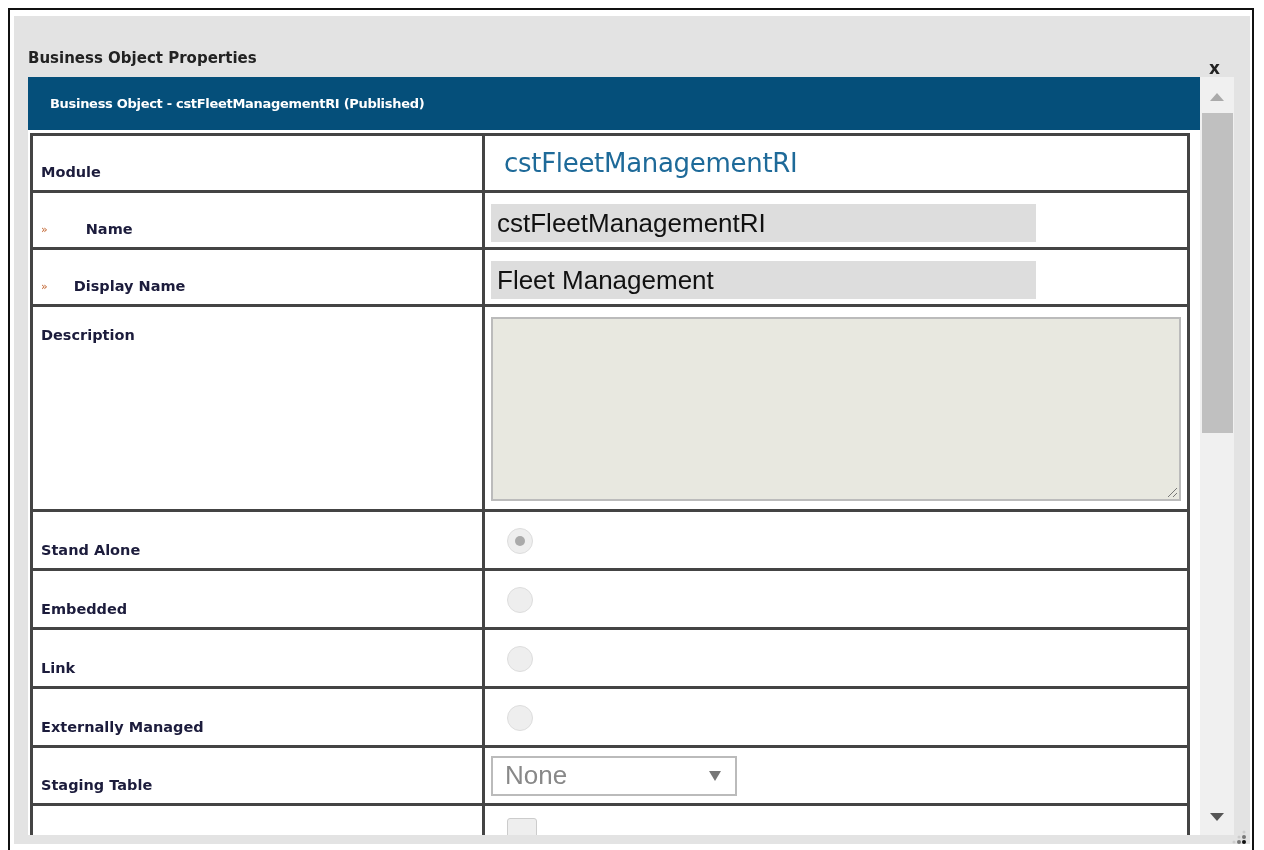  Describe the element at coordinates (522, 826) in the screenshot. I see `checkbox` at that location.